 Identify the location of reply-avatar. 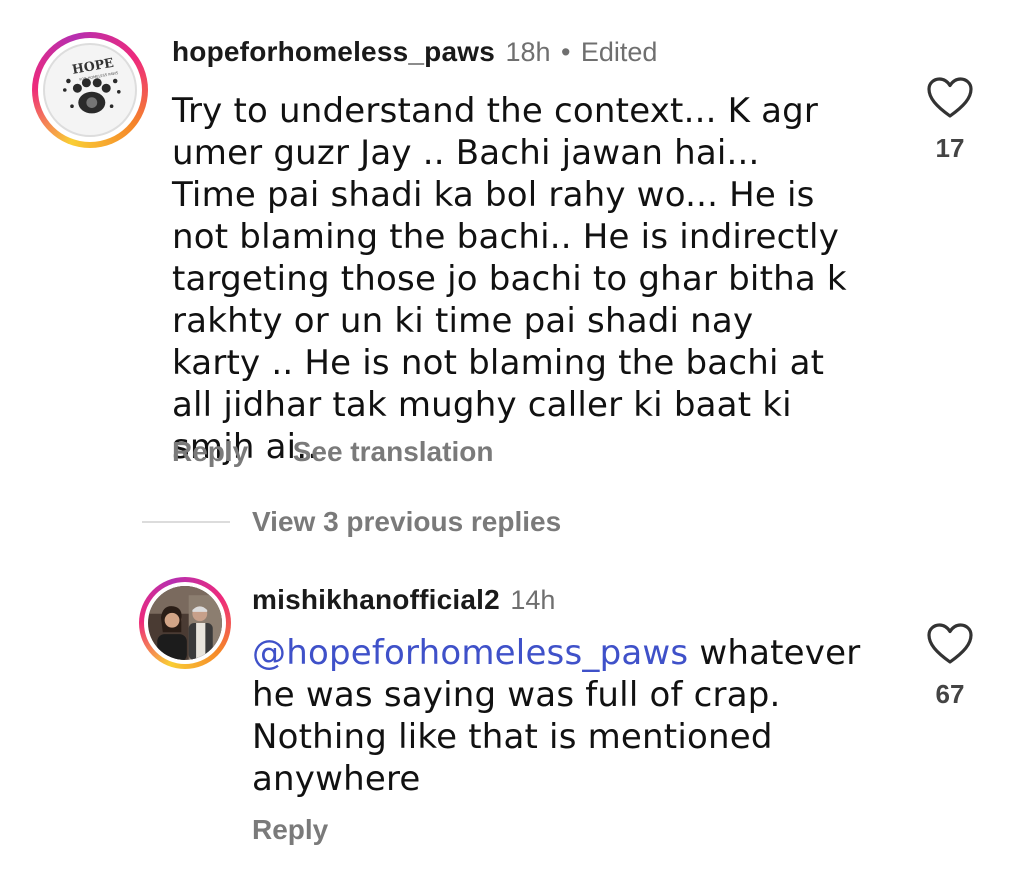
(185, 623).